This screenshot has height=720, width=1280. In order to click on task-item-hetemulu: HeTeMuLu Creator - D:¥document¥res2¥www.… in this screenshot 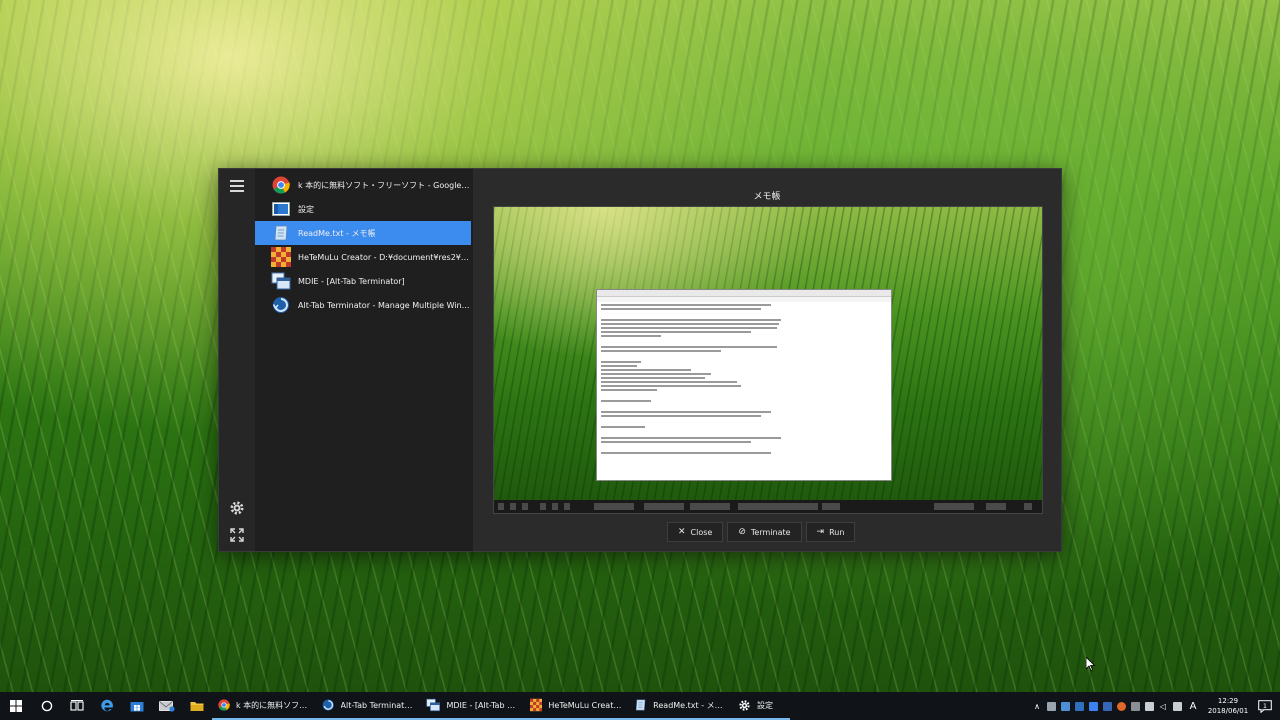, I will do `click(363, 257)`.